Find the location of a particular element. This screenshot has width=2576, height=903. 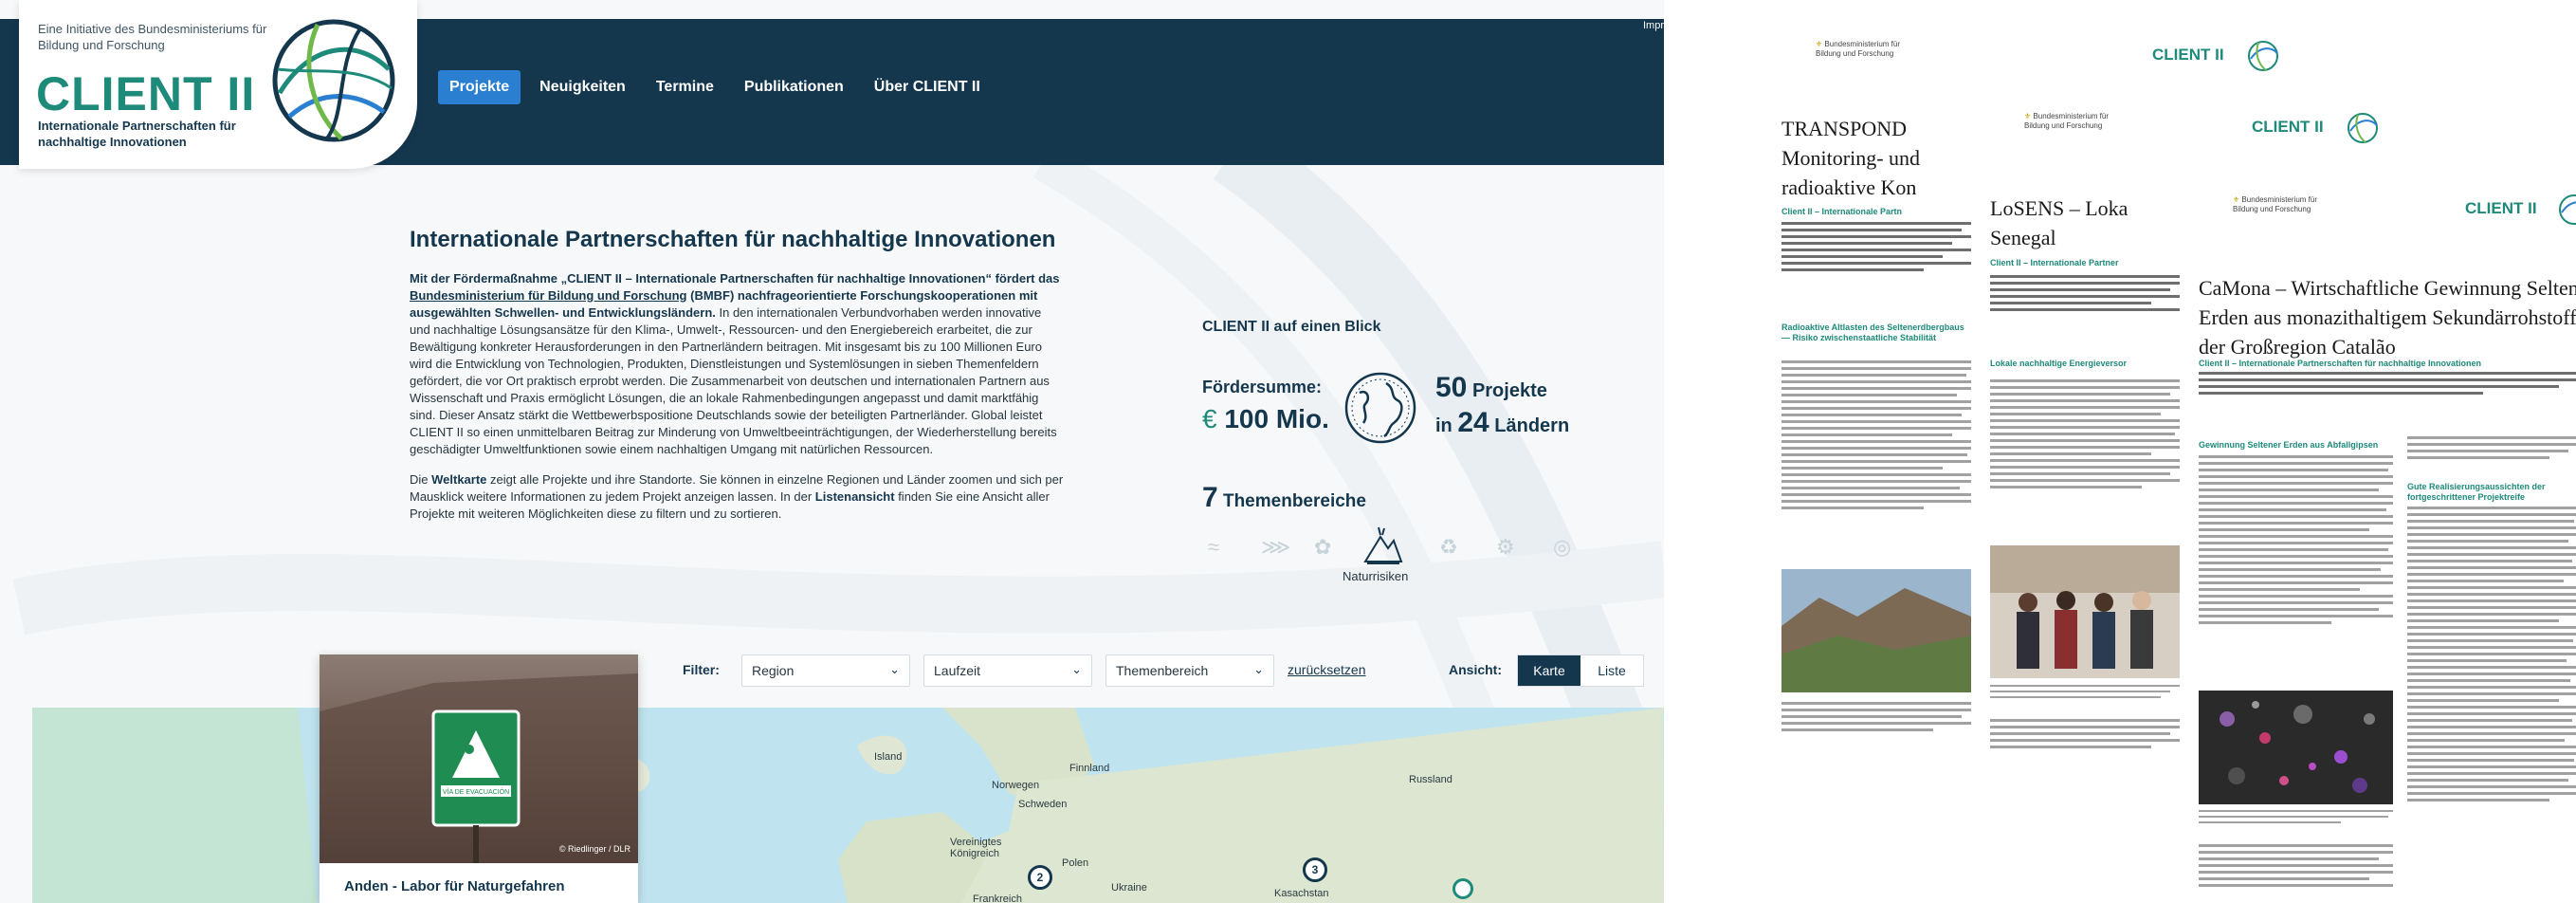

map-label-finnland: Finnland is located at coordinates (1089, 768).